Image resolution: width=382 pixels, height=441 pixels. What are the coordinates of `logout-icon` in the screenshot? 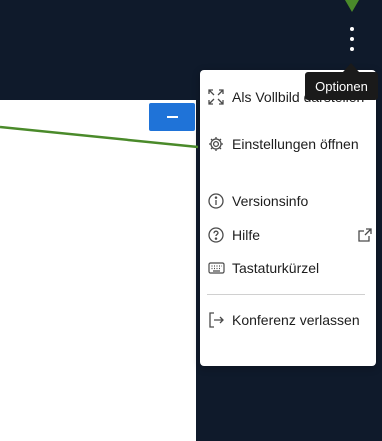 It's located at (216, 320).